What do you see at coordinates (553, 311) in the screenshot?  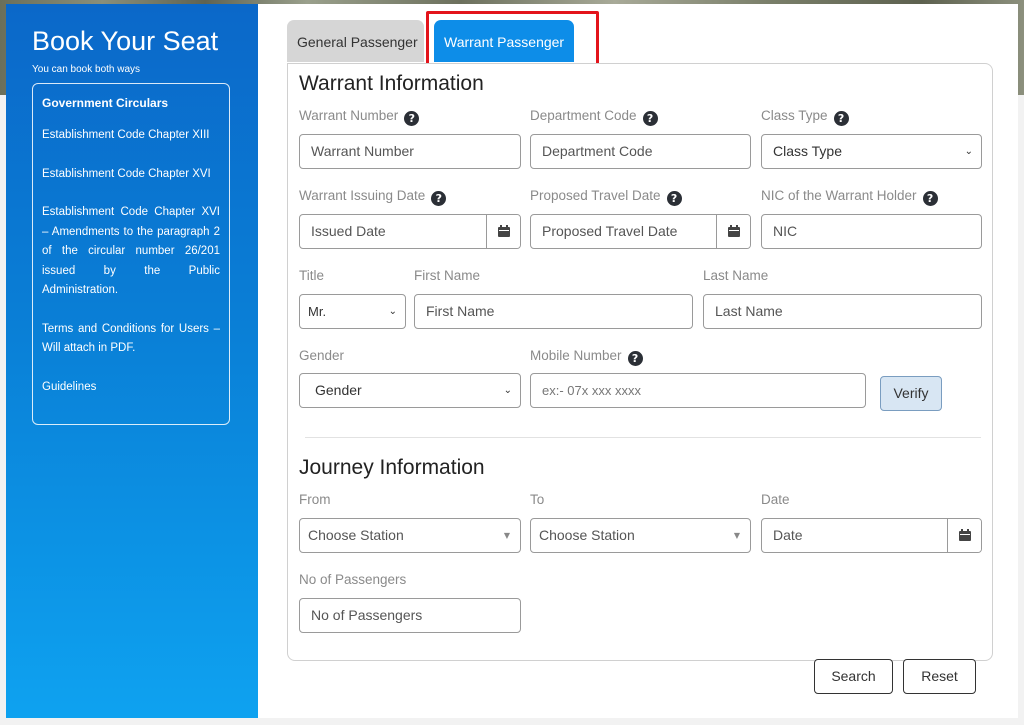 I see `first-name-input: First Name` at bounding box center [553, 311].